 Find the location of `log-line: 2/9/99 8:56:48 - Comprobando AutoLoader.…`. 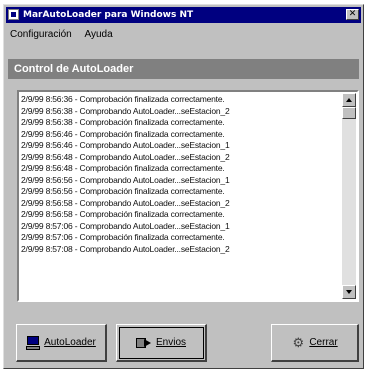

log-line: 2/9/99 8:56:48 - Comprobando AutoLoader.… is located at coordinates (125, 156).